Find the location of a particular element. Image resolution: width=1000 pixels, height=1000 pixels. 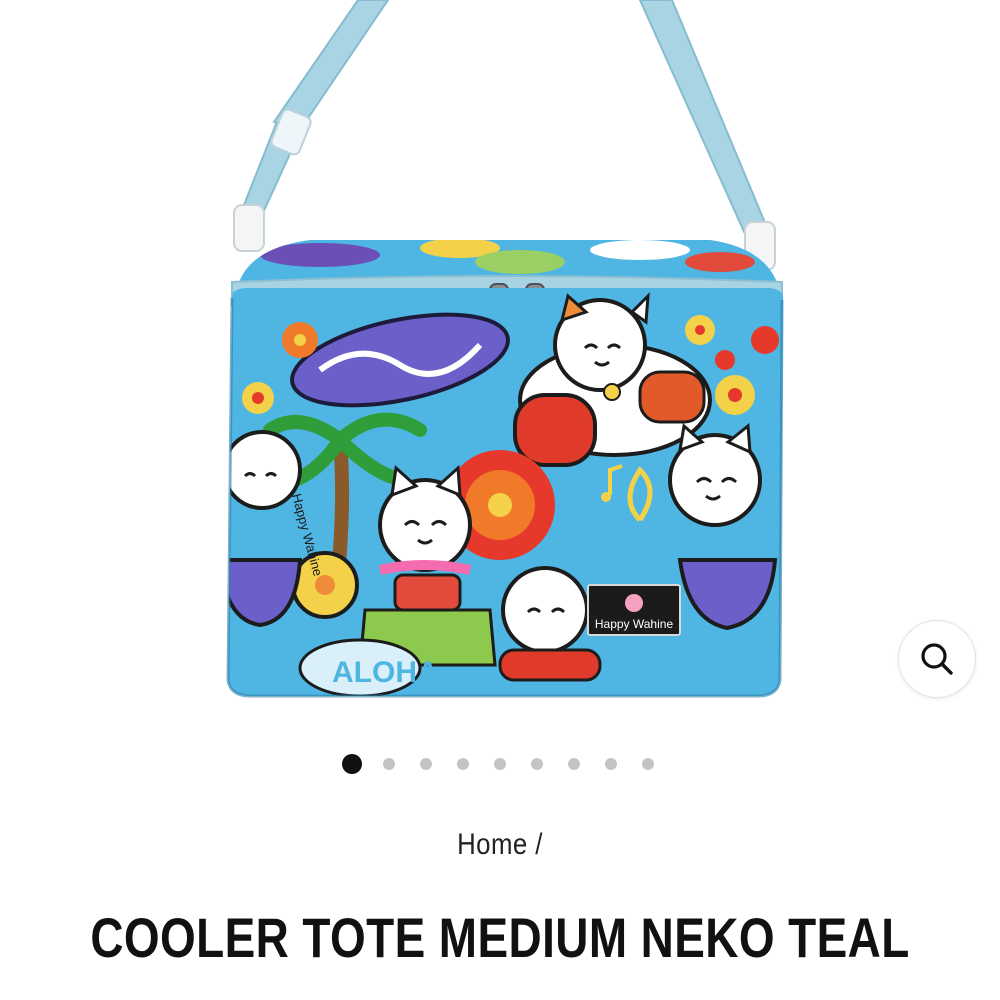

product-title: COOLER TOTE MEDIUM NEKO TEAL is located at coordinates (500, 937).